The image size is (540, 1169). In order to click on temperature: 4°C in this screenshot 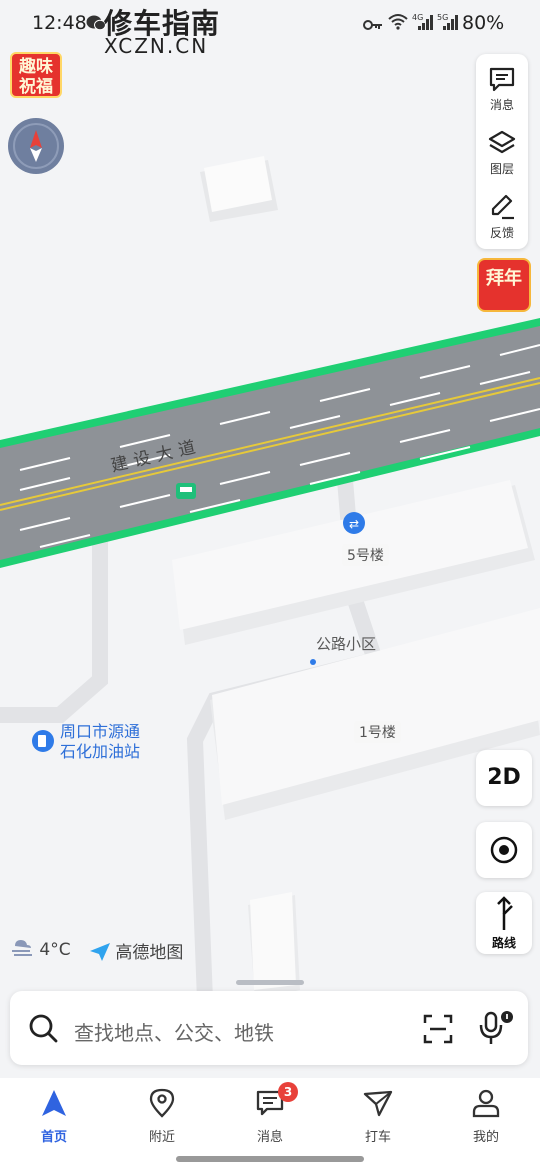, I will do `click(55, 950)`.